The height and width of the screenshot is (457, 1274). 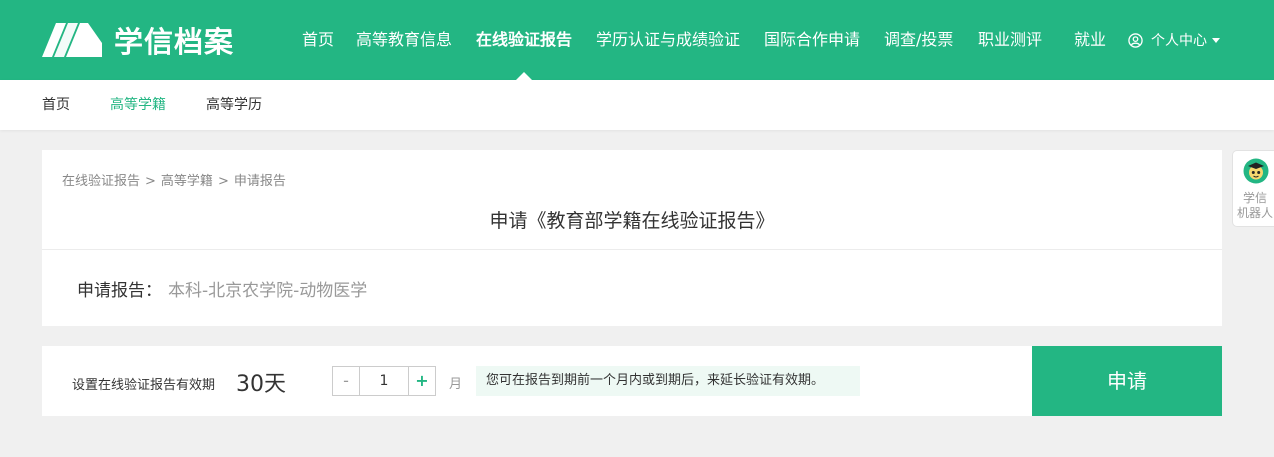 What do you see at coordinates (1216, 40) in the screenshot?
I see `chevron-down-icon` at bounding box center [1216, 40].